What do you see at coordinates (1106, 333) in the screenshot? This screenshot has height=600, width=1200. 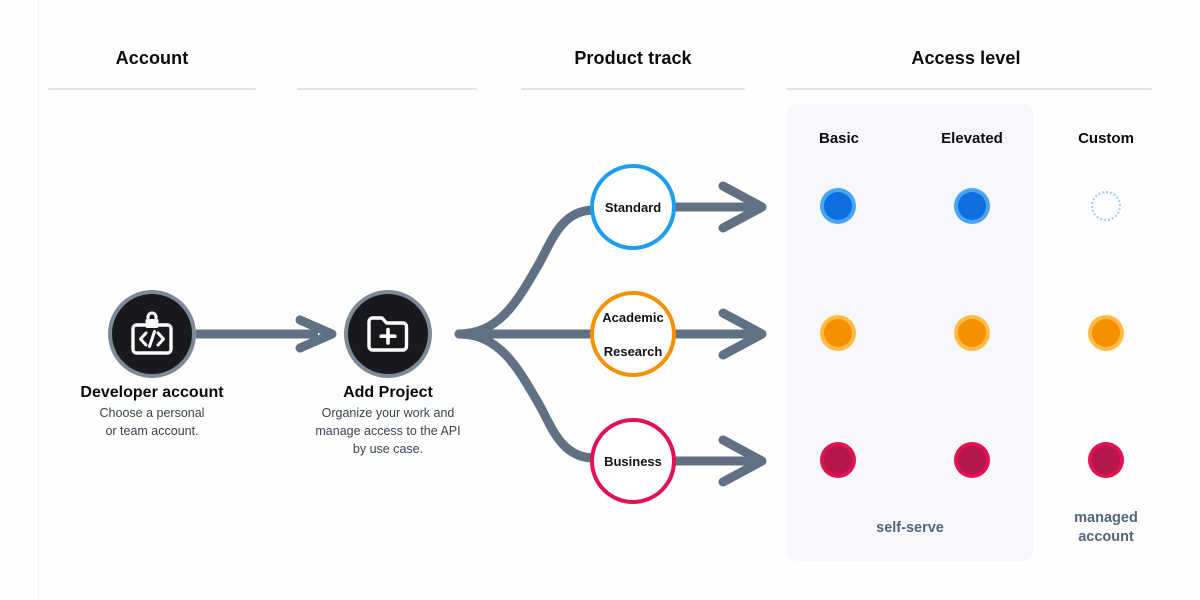 I see `access-dot-academic-custom` at bounding box center [1106, 333].